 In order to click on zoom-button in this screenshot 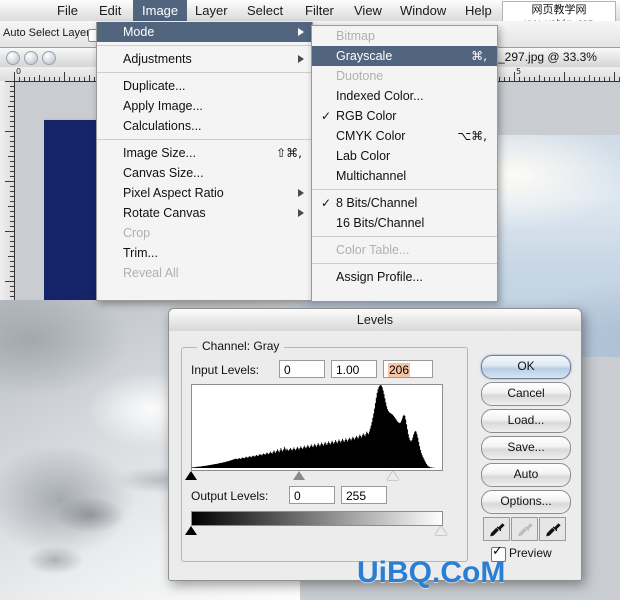, I will do `click(49, 58)`.